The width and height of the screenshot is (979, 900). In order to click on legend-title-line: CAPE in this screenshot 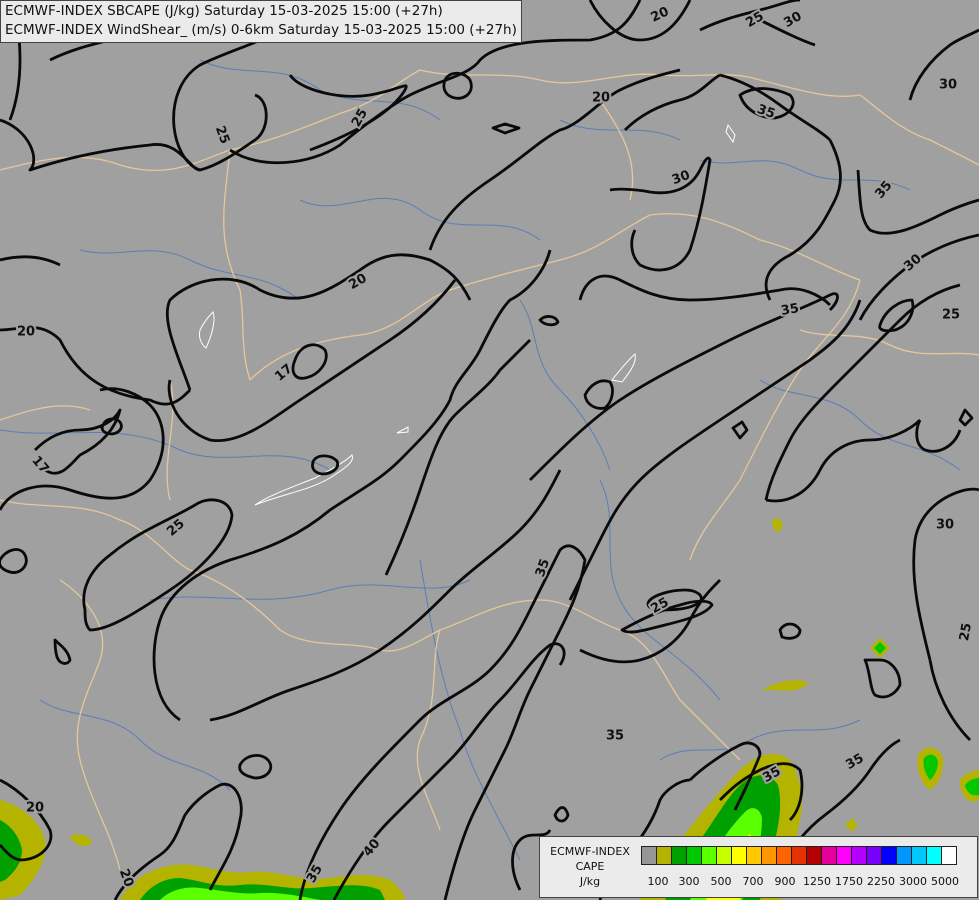, I will do `click(590, 866)`.